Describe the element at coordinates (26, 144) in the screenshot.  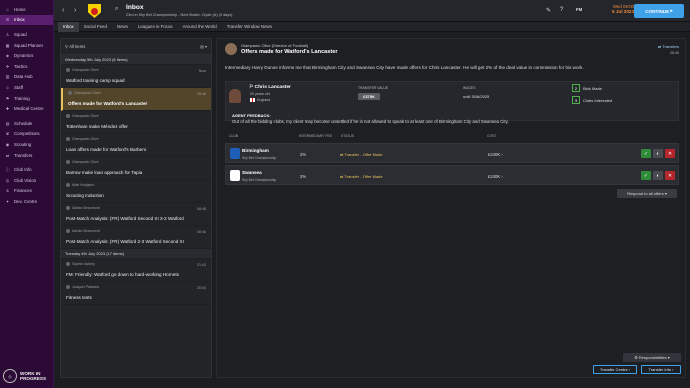
I see `sidebar-item-scouting: ◉ Scouting` at that location.